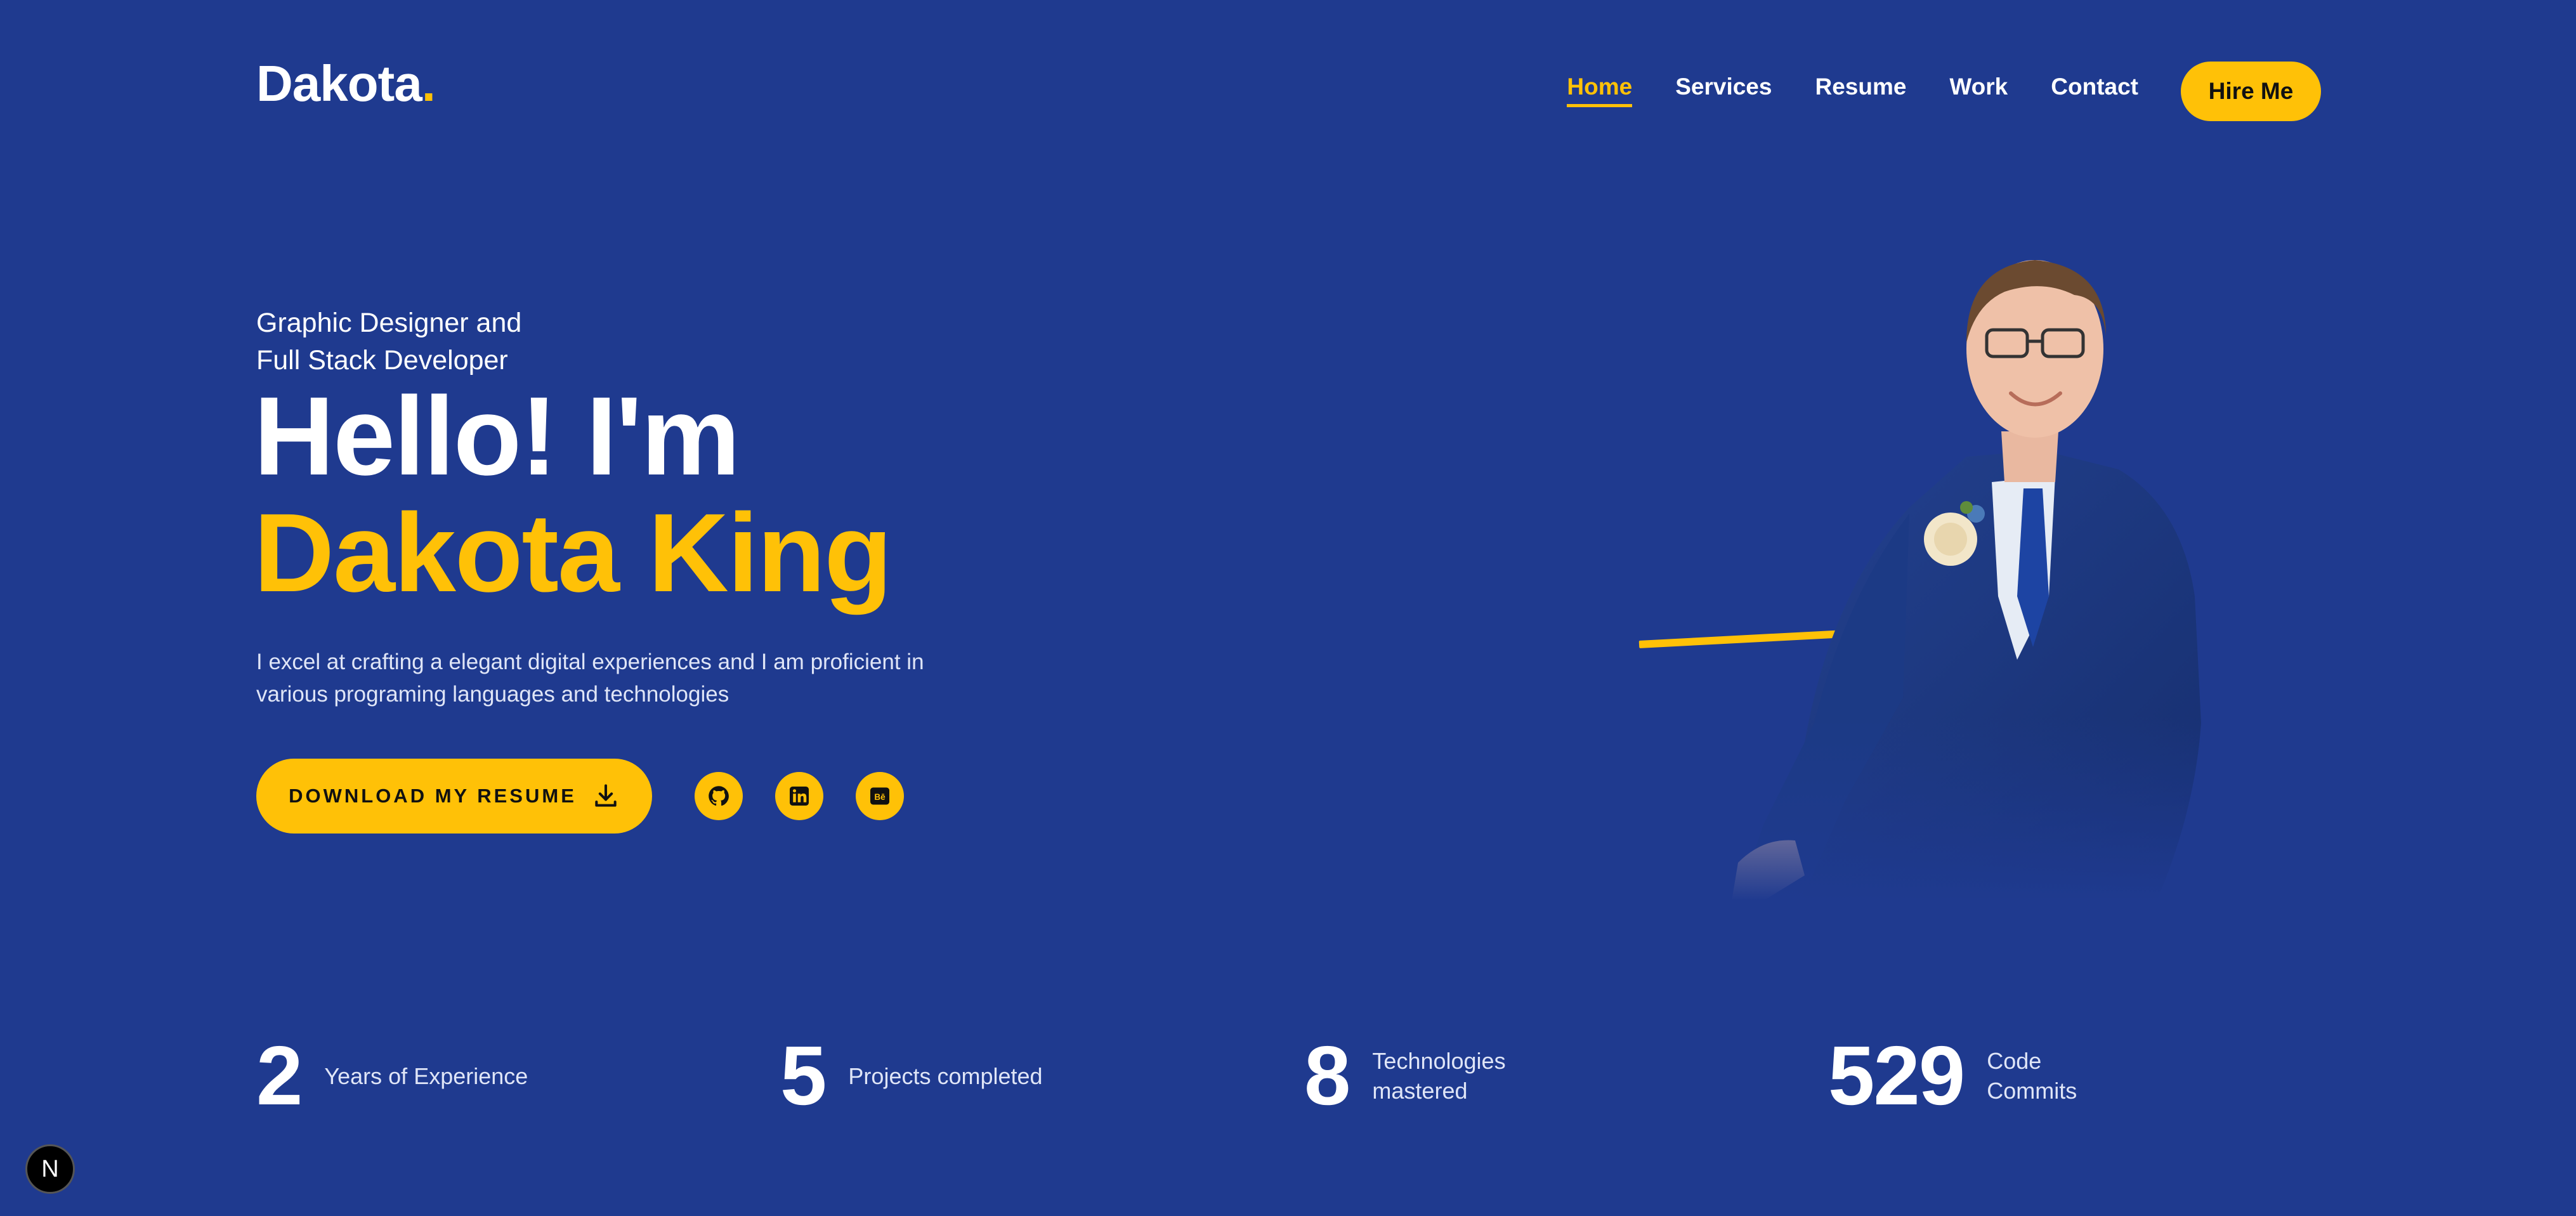 The width and height of the screenshot is (2576, 1216). I want to click on stat-value: 8, so click(1327, 1075).